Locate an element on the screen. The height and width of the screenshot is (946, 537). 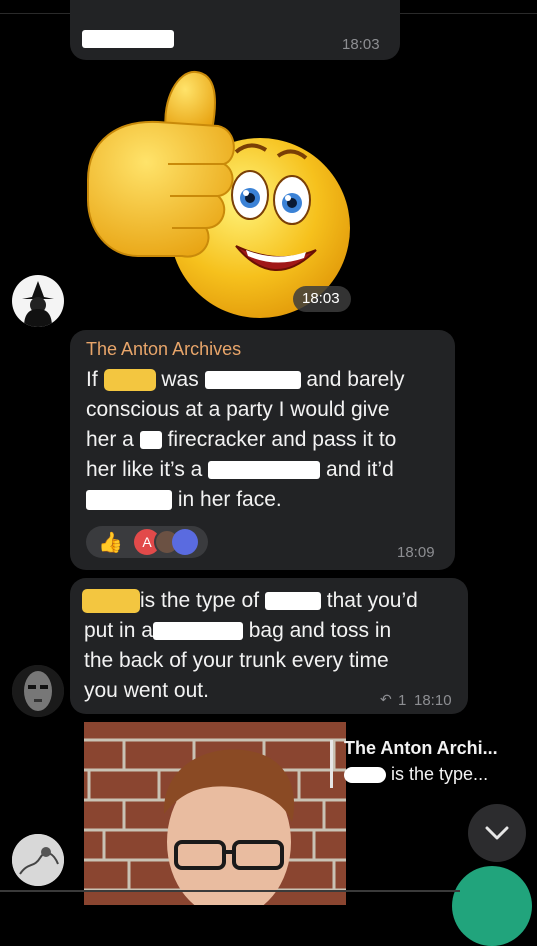
mask-avatar-icon is located at coordinates (38, 691).